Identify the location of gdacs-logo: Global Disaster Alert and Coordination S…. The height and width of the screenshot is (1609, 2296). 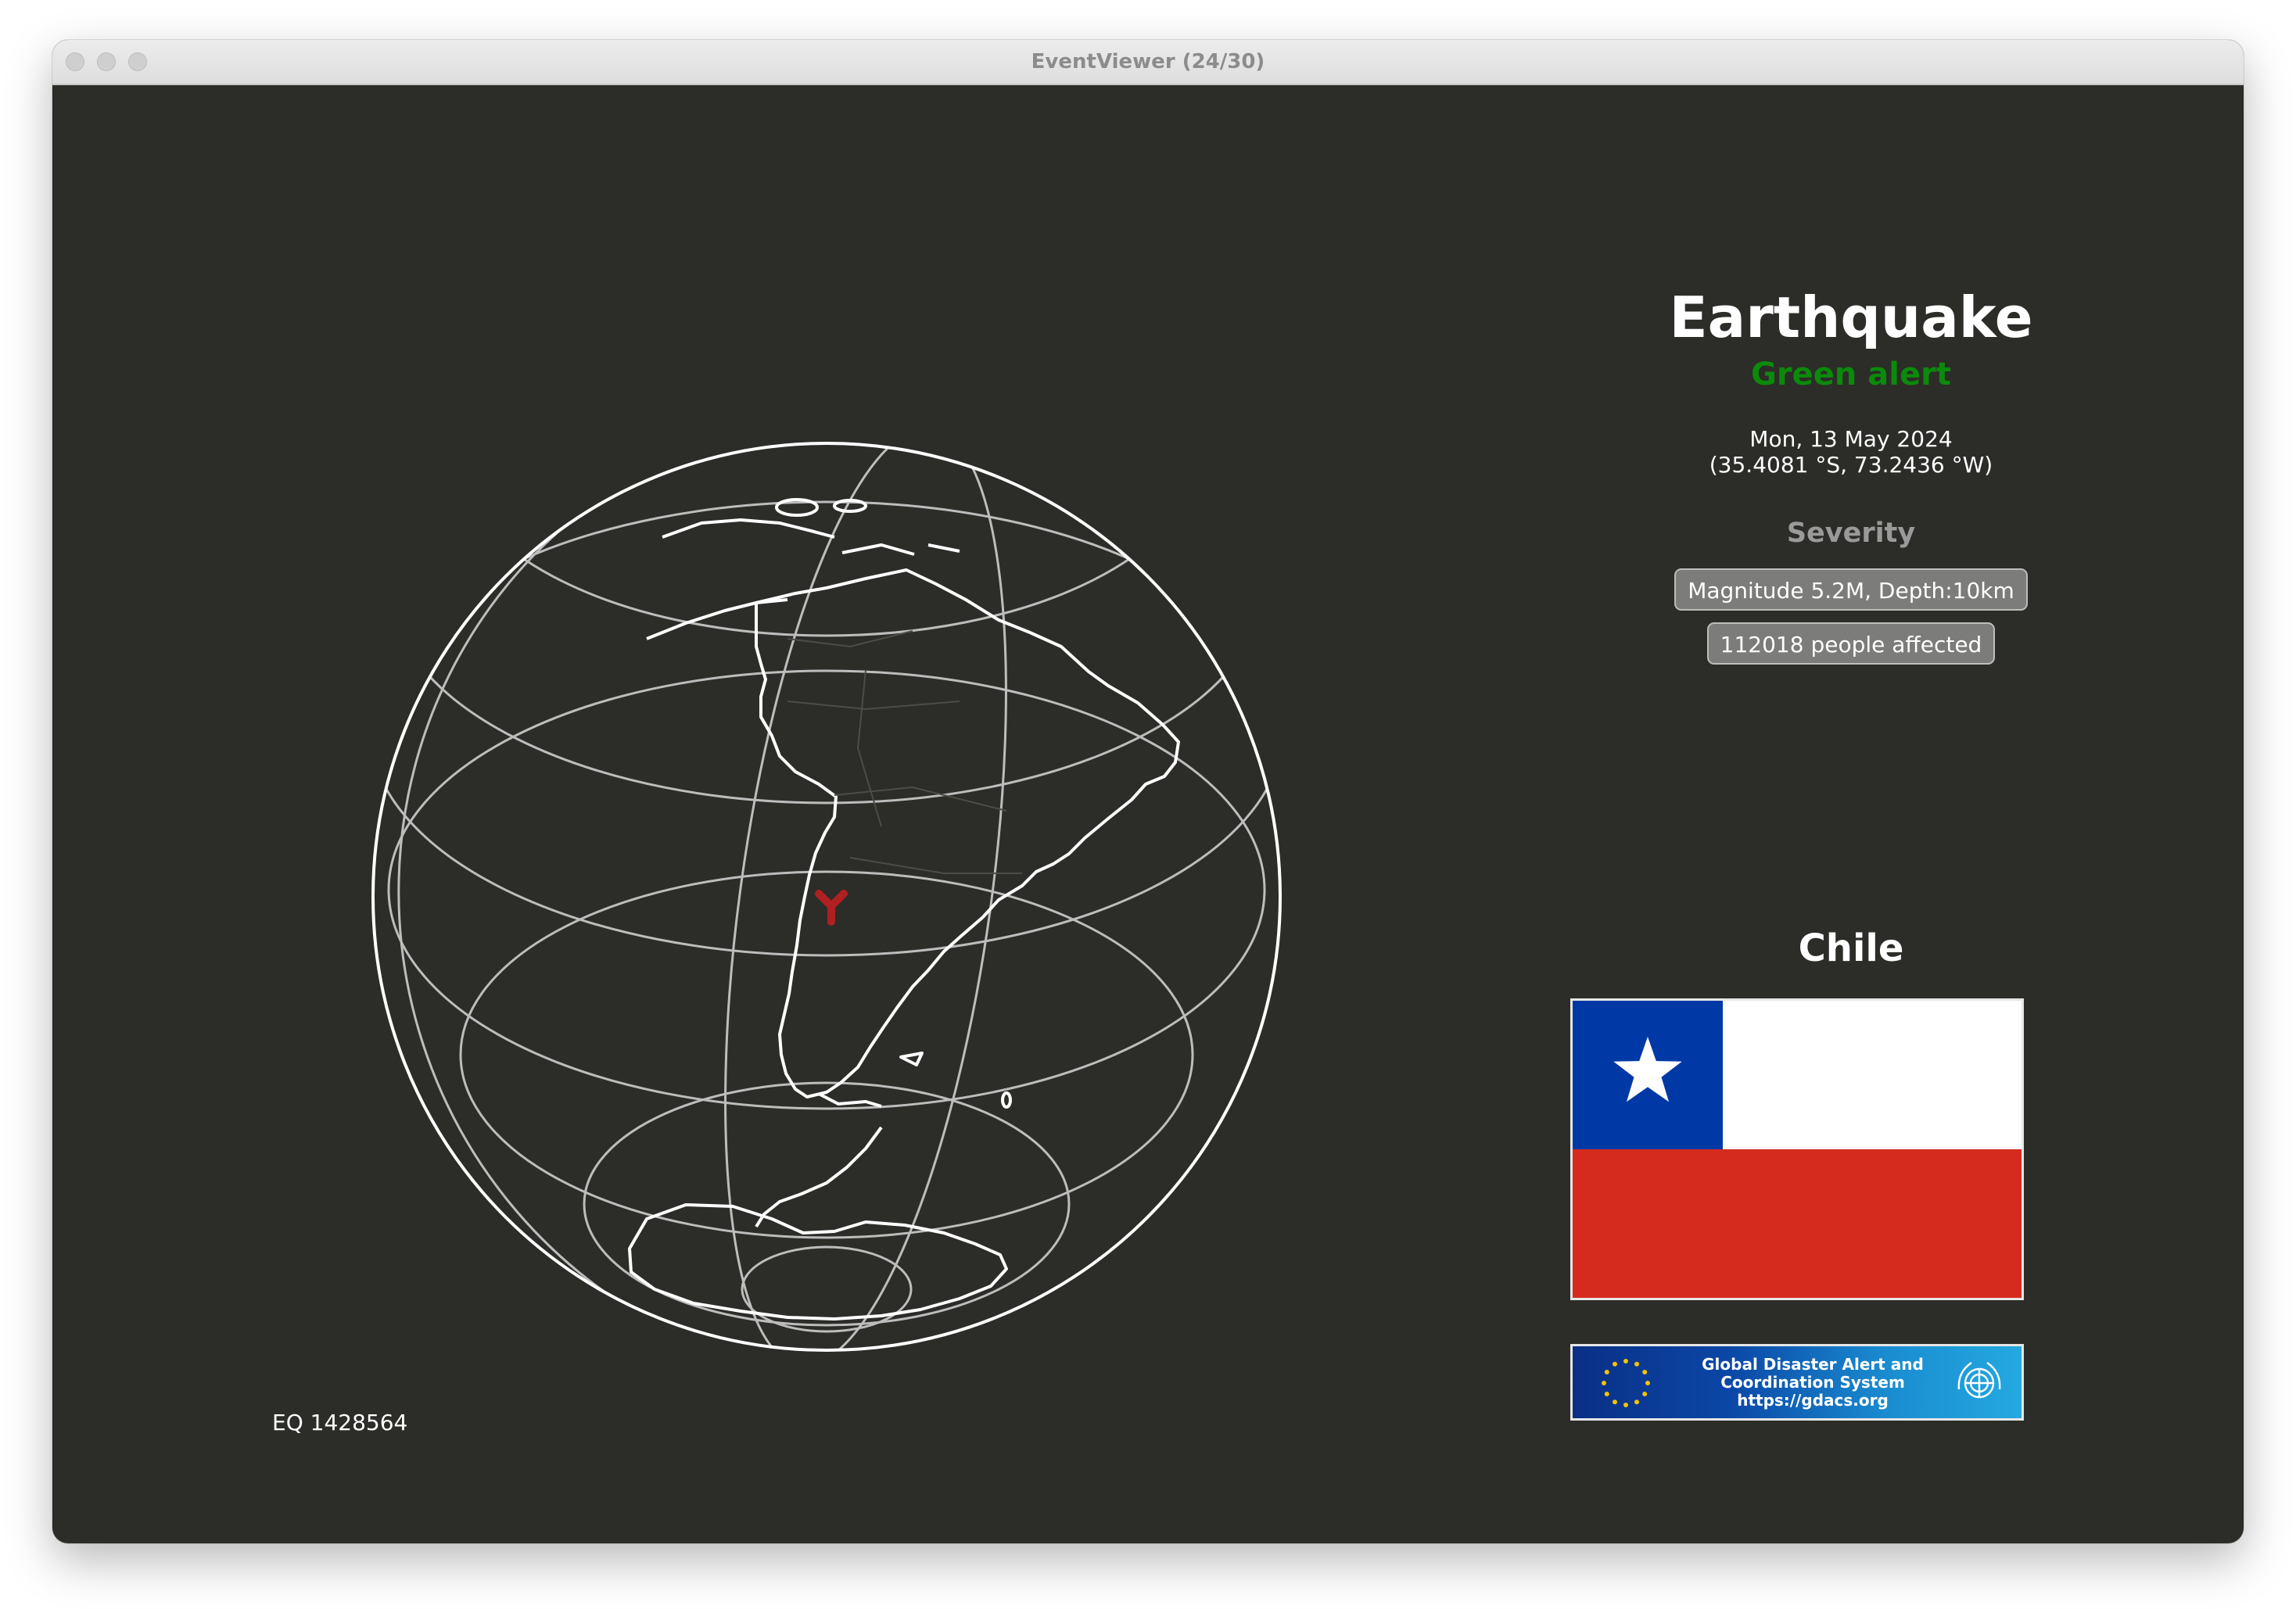
(1797, 1382).